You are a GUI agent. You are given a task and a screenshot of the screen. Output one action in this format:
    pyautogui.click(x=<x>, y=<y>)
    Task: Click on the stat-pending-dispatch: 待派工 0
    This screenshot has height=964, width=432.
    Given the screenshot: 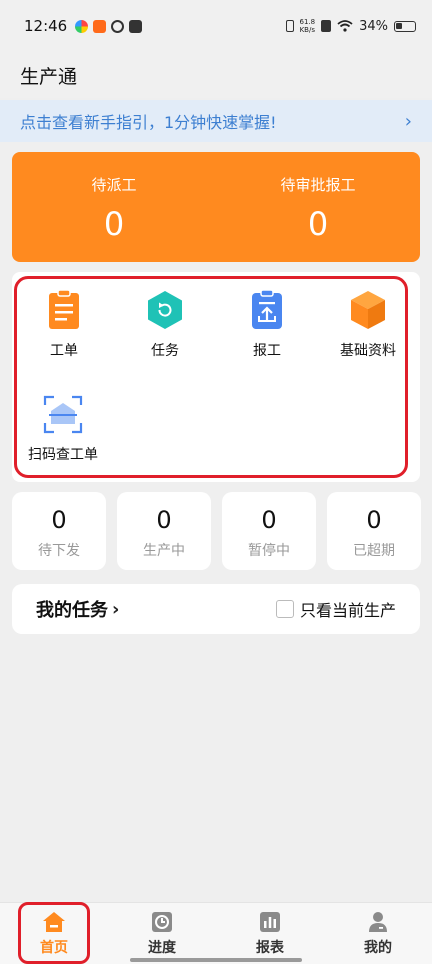 What is the action you would take?
    pyautogui.click(x=114, y=207)
    